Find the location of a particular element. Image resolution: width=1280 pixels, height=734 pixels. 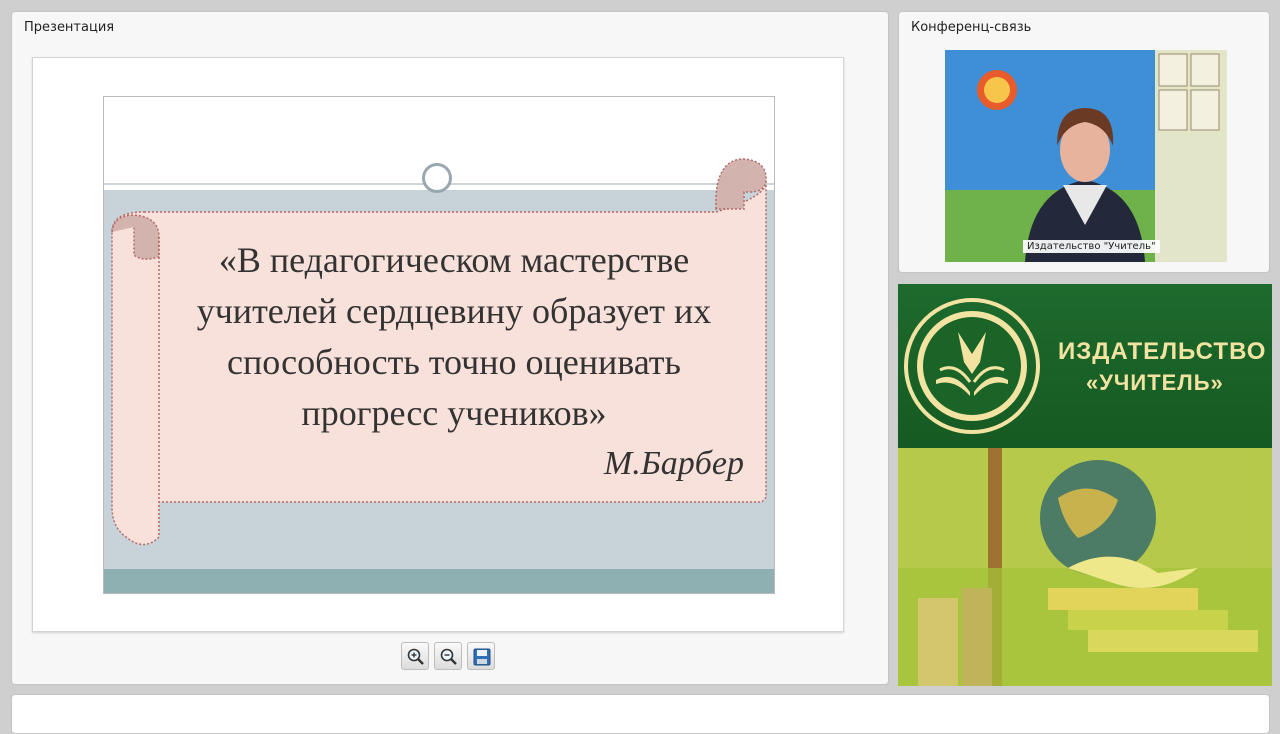

conference-panel: Конференц-связь Издательство "Учитель" is located at coordinates (1084, 142).